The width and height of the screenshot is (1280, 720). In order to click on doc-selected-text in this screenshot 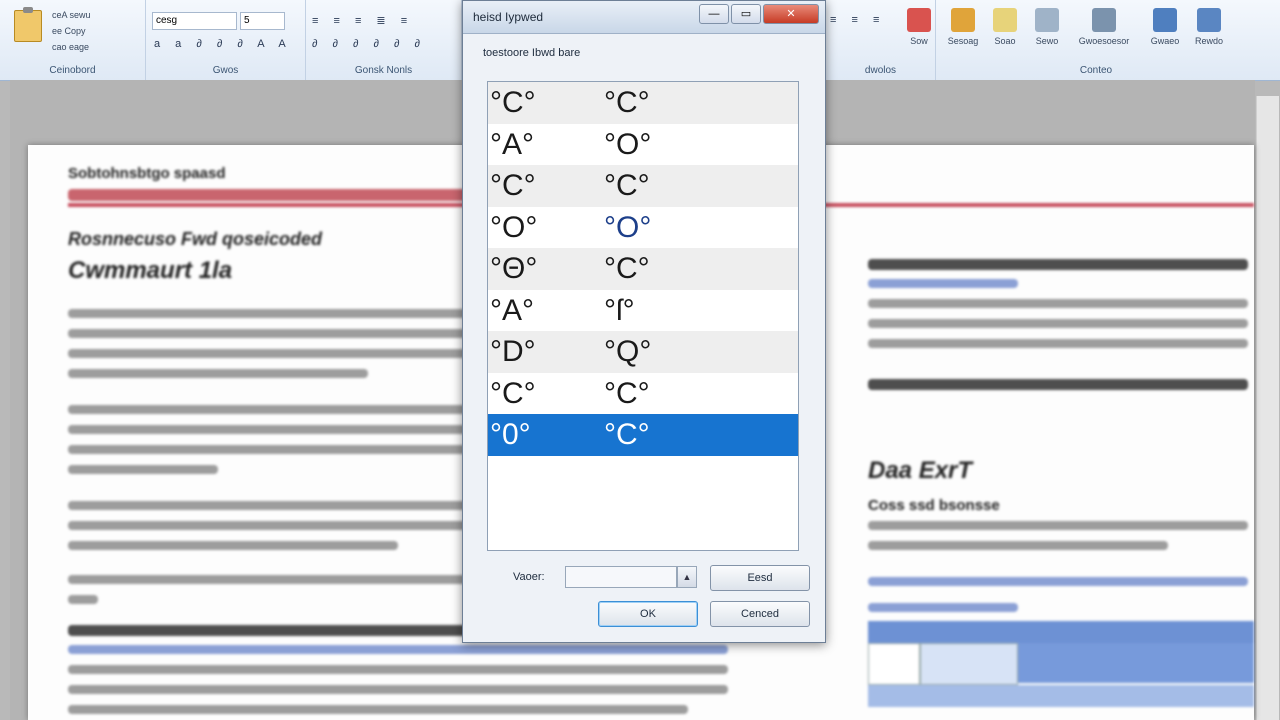, I will do `click(1061, 632)`.